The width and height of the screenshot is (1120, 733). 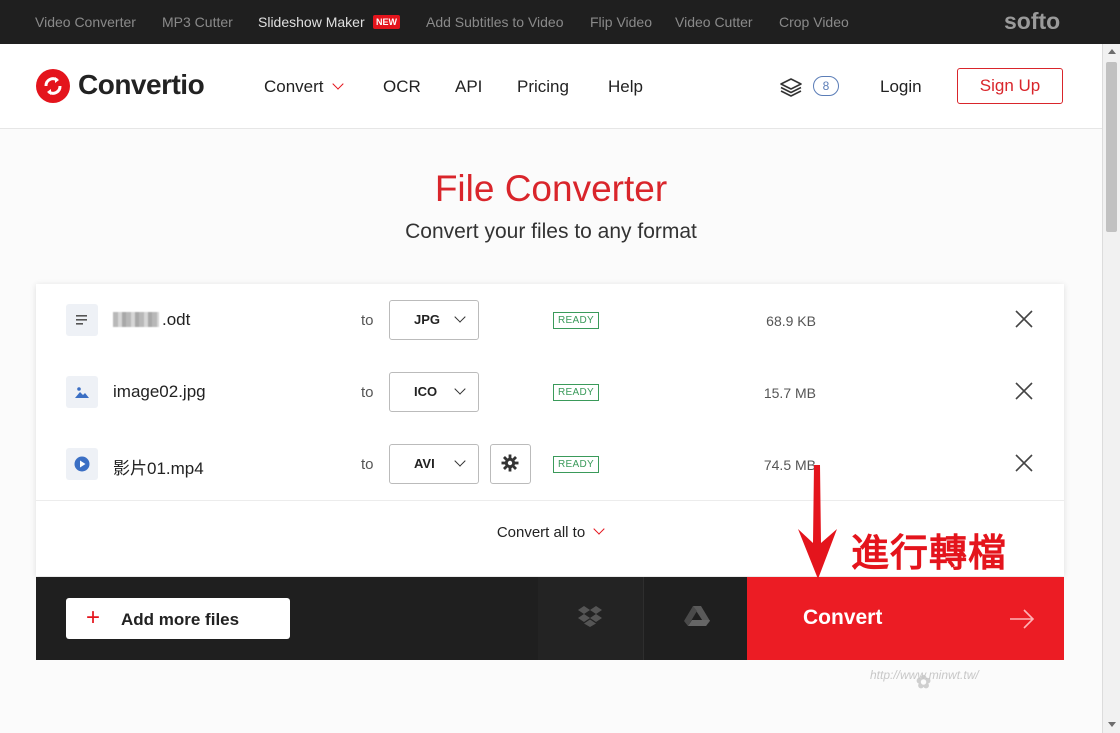 I want to click on file-name-extension: .odt, so click(x=176, y=319).